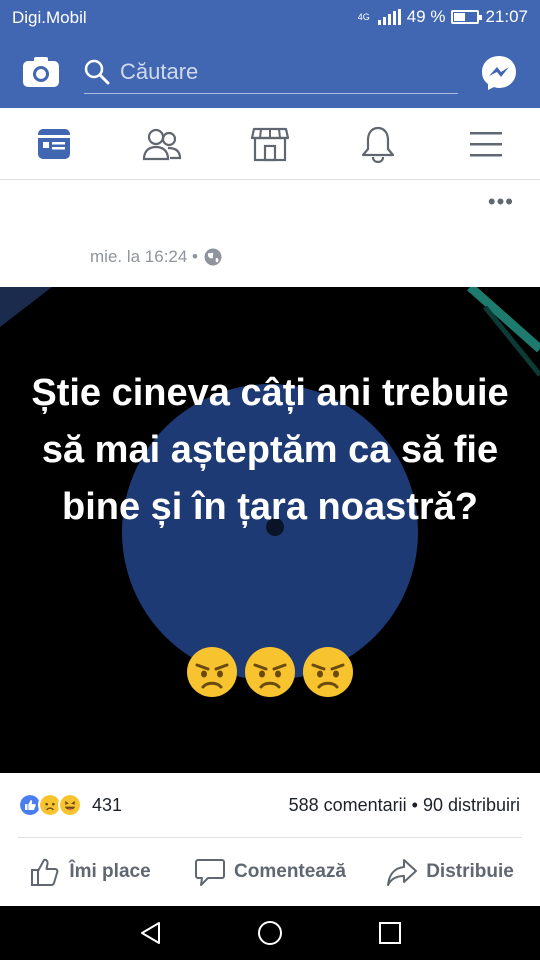  Describe the element at coordinates (144, 257) in the screenshot. I see `post-timestamp: mie. la 16:24 •` at that location.